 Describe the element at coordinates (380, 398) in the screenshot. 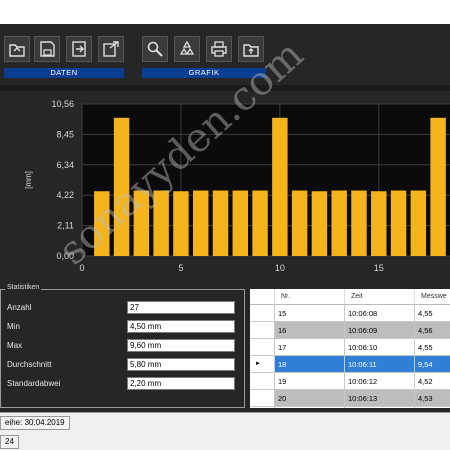

I see `cell-zeit: 10:06:13` at that location.